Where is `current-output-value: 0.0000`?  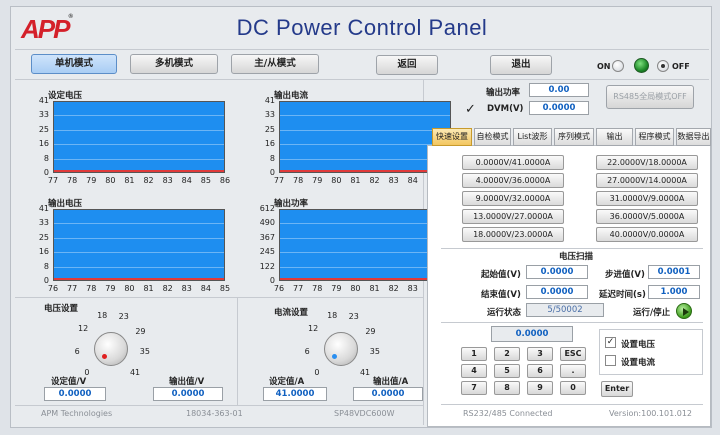 current-output-value: 0.0000 is located at coordinates (388, 394).